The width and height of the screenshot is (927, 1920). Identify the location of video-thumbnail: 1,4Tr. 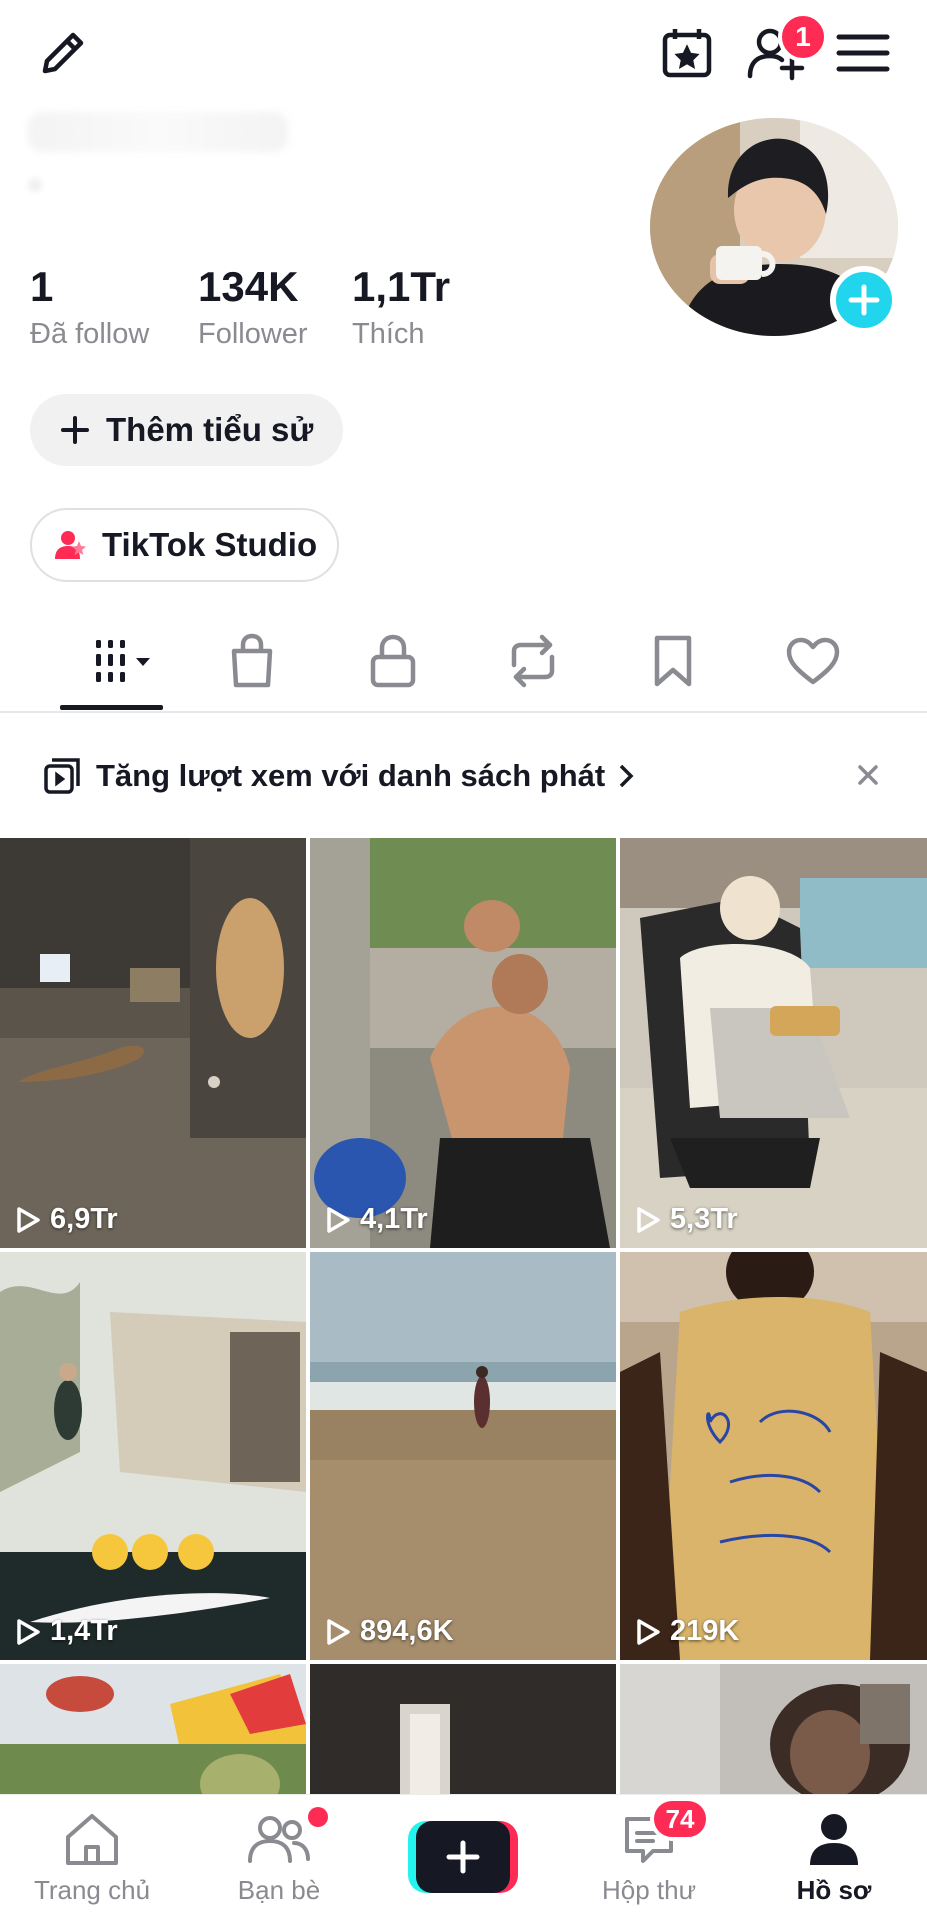
(153, 1456).